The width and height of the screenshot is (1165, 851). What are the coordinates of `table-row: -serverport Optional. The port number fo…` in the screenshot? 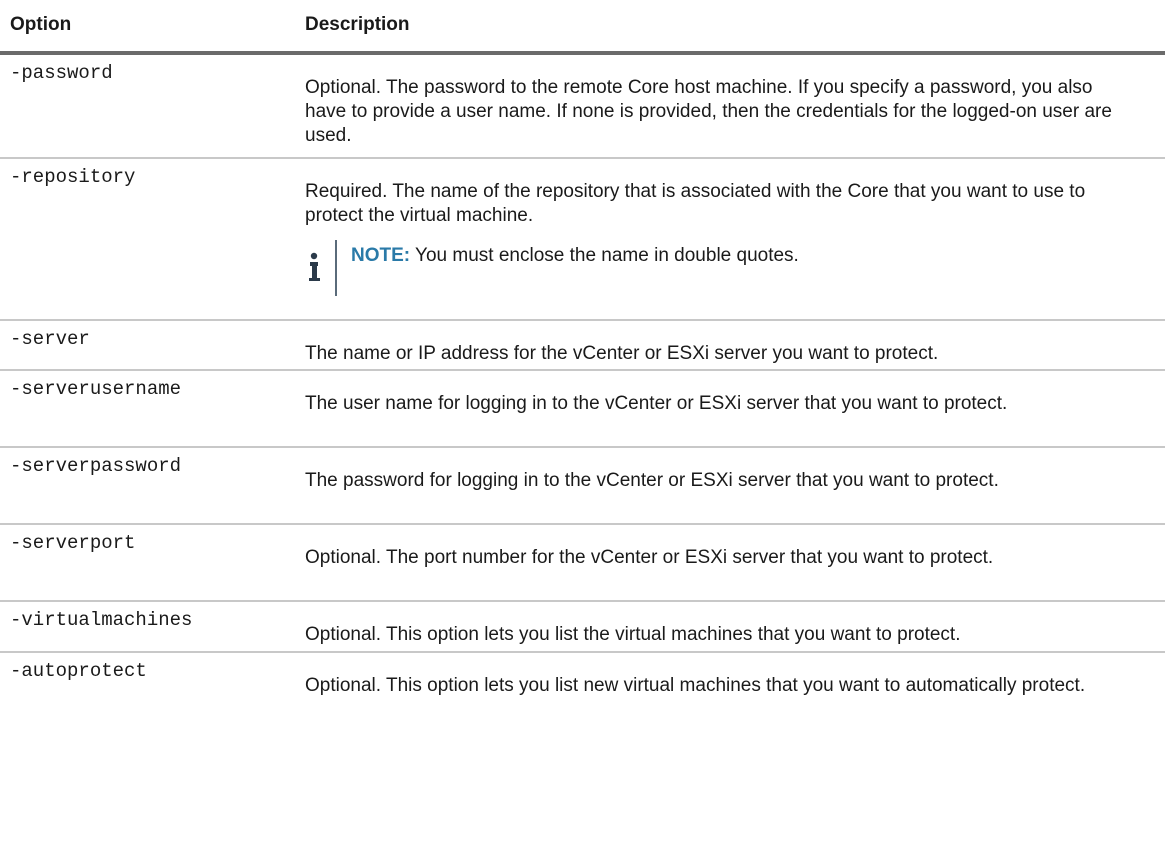 It's located at (582, 563).